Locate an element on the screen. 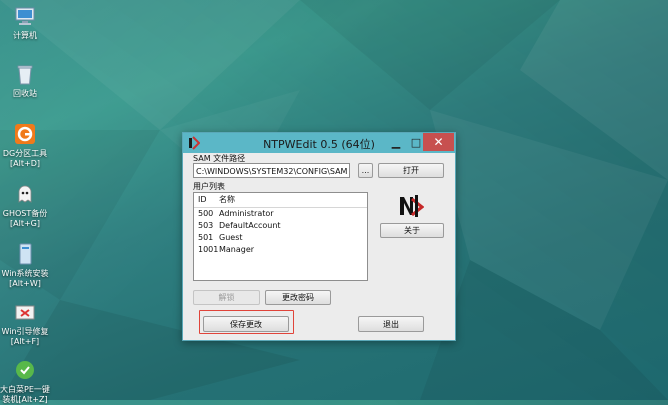 The width and height of the screenshot is (668, 405). user-row: 503 DefaultAccount is located at coordinates (280, 226).